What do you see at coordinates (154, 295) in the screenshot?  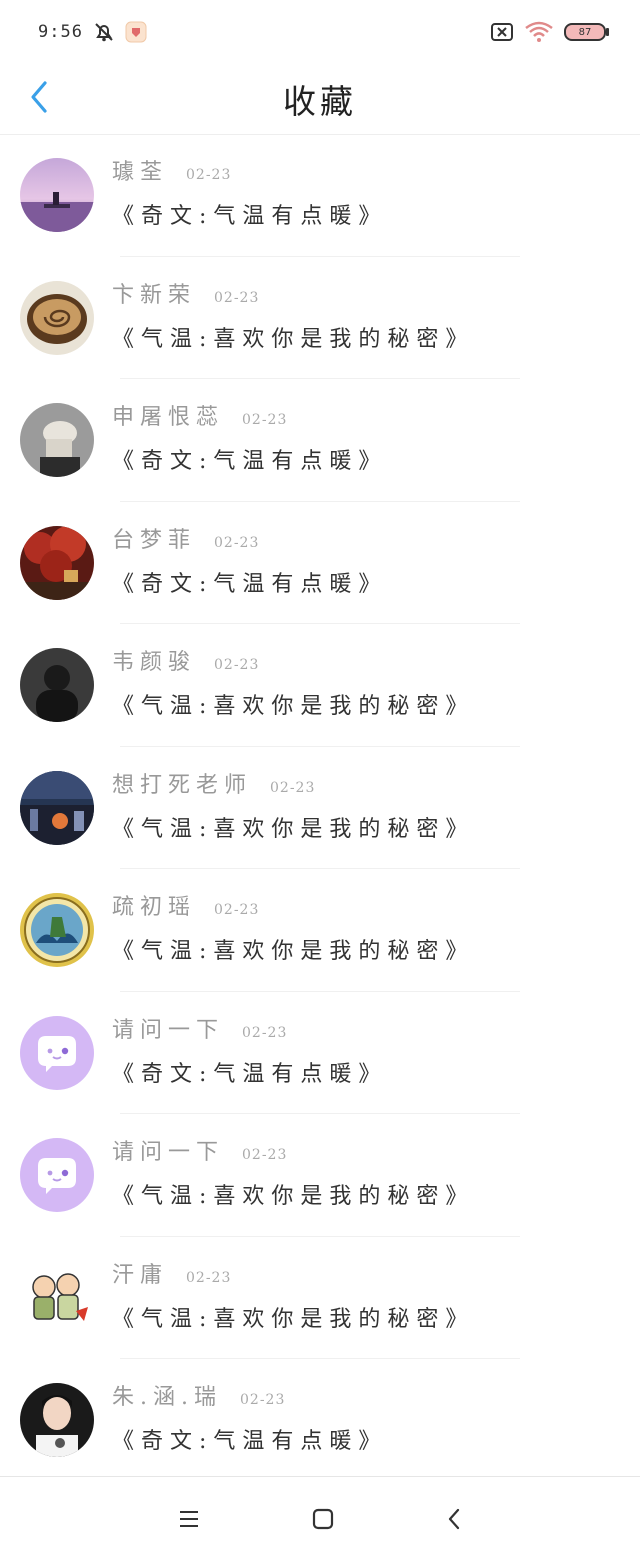 I see `item-author: 卞新荣` at bounding box center [154, 295].